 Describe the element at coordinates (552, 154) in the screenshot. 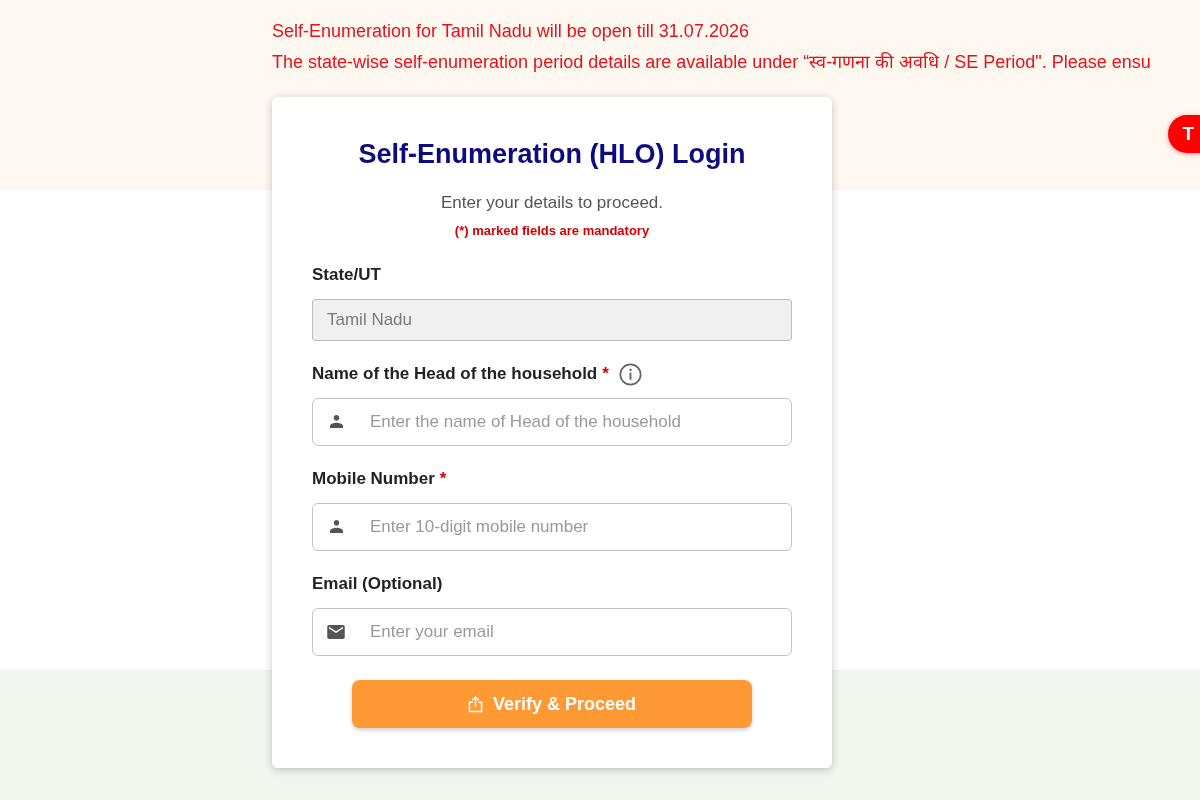

I see `login-title: Self-Enumeration (HLO) Login` at that location.